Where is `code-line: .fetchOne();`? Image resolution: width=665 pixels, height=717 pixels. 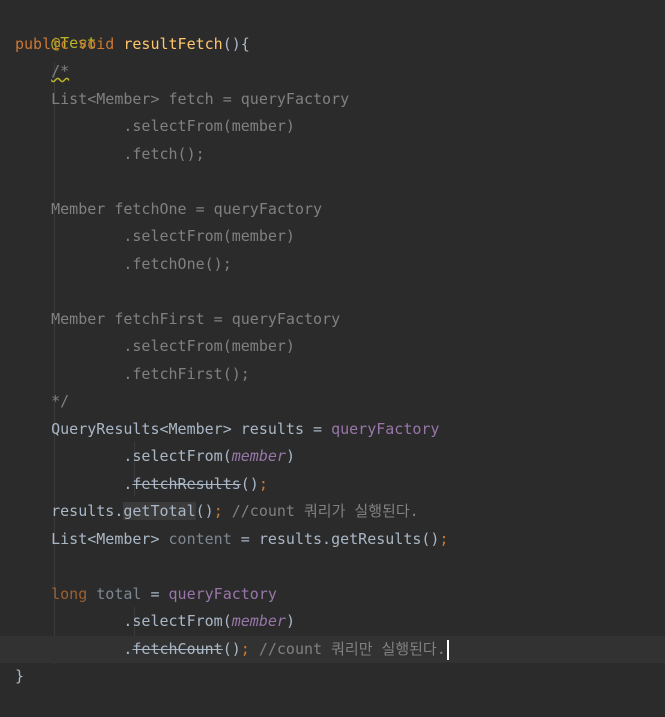
code-line: .fetchOne(); is located at coordinates (123, 264).